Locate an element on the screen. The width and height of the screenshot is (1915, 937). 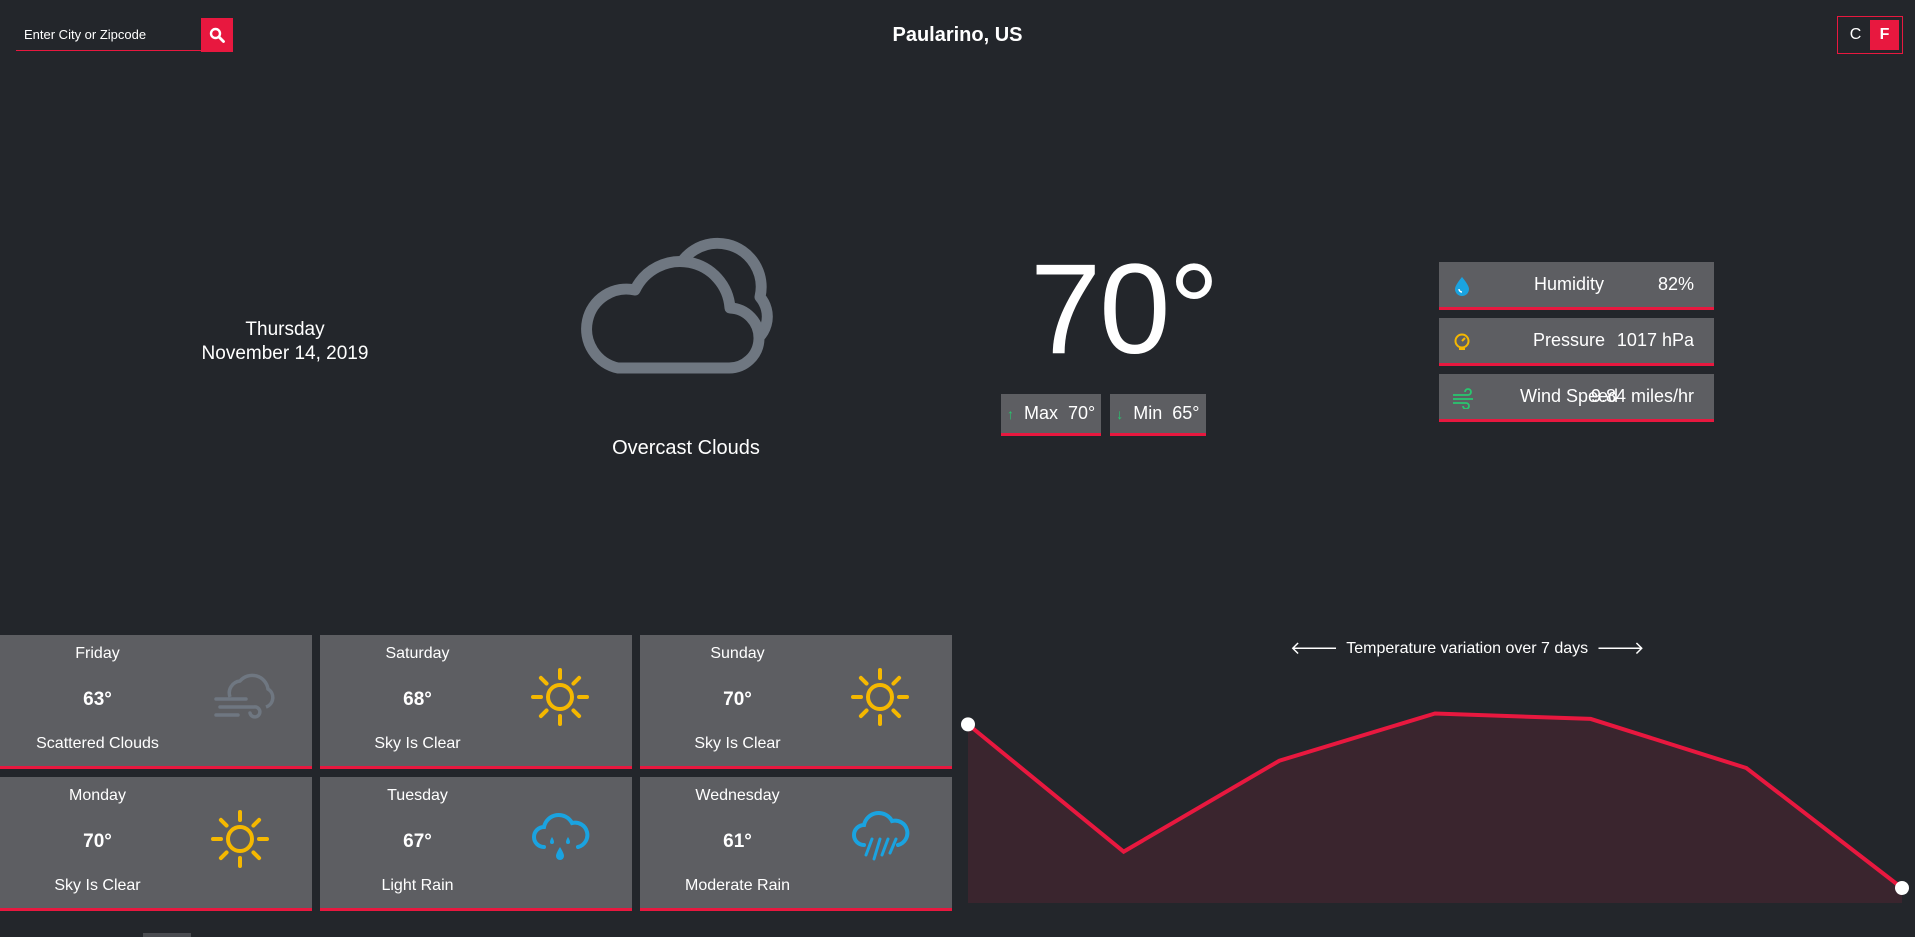
forecast-card-sunday: Sunday 70° Sky Is Clear is located at coordinates (796, 702).